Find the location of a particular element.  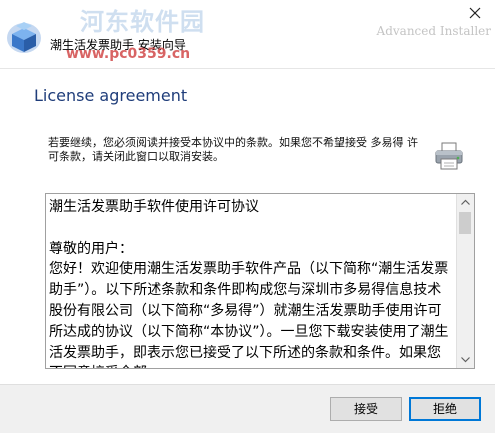

watermark-url: www.pc0359.cn is located at coordinates (128, 54).